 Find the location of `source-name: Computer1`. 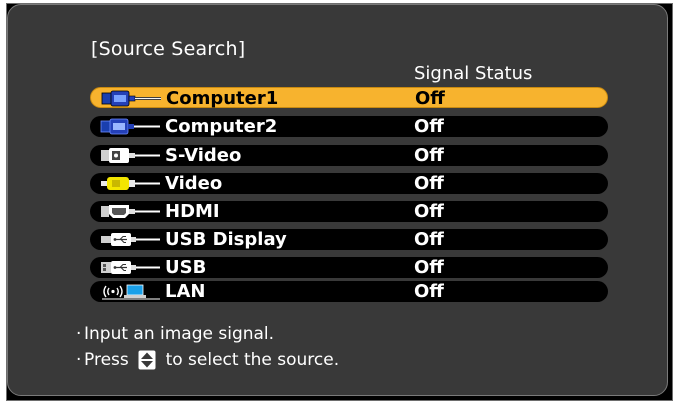

source-name: Computer1 is located at coordinates (222, 98).